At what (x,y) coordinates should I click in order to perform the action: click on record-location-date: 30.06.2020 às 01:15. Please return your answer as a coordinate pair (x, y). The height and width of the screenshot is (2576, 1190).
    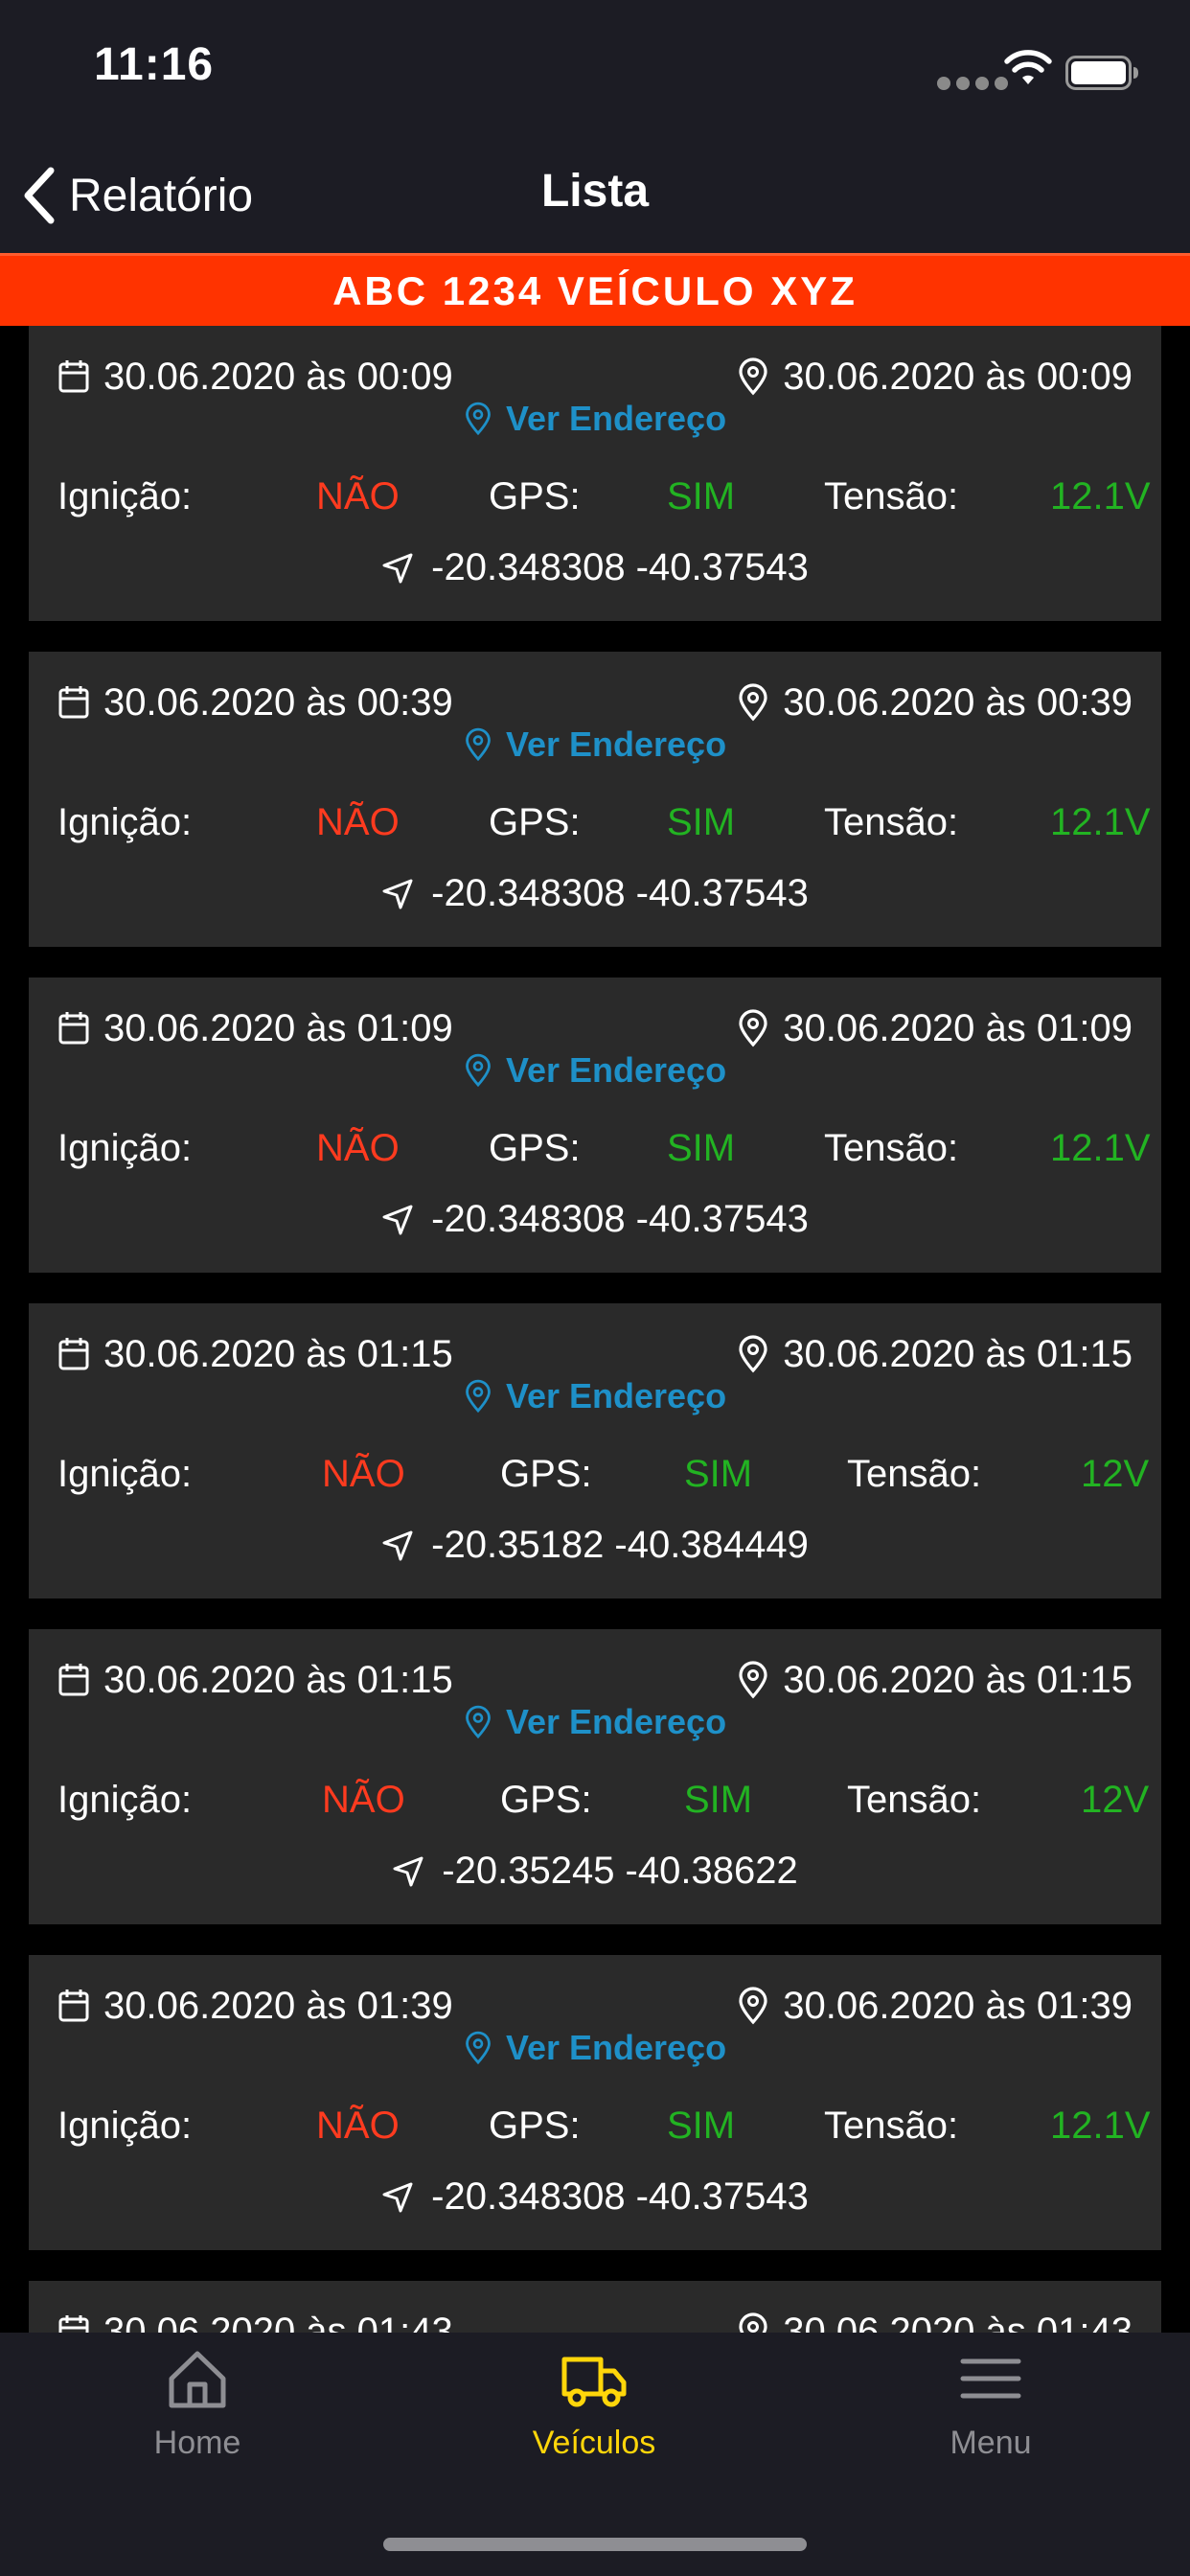
    Looking at the image, I should click on (958, 1679).